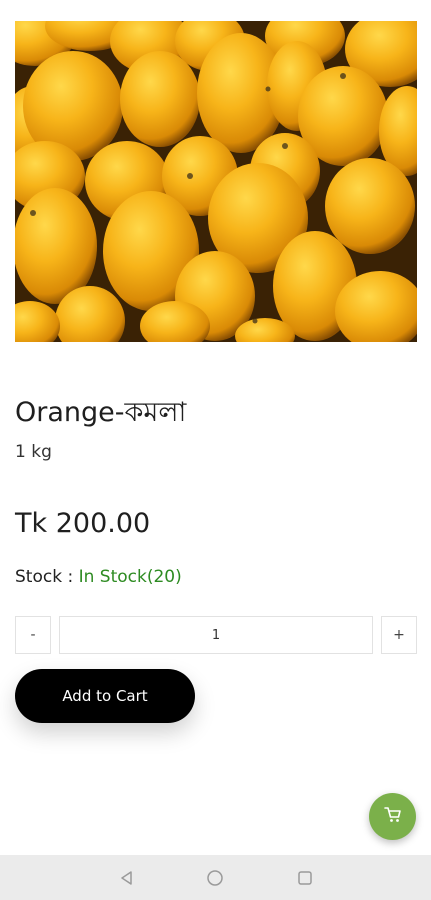  Describe the element at coordinates (127, 878) in the screenshot. I see `back-triangle-icon` at that location.